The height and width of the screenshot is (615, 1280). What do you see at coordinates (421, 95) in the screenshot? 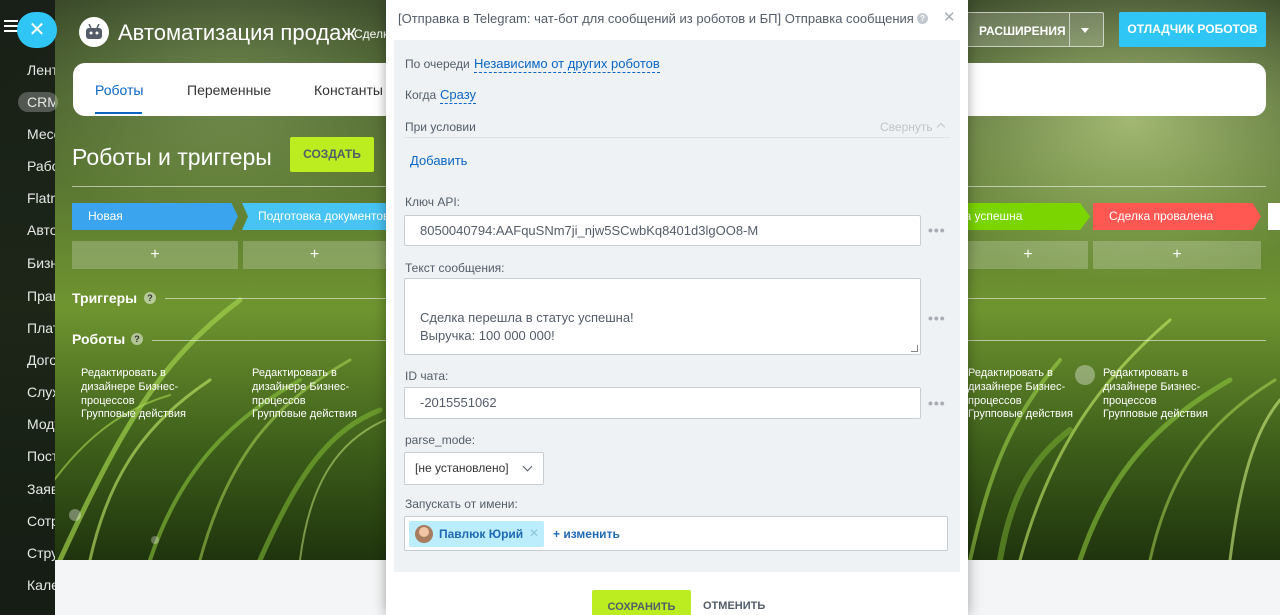
I see `when-label: Когда` at bounding box center [421, 95].